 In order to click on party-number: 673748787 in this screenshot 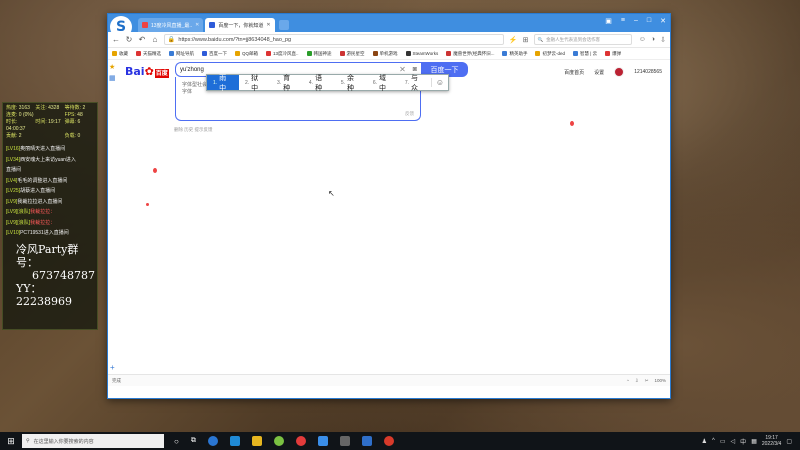, I will do `click(63, 275)`.